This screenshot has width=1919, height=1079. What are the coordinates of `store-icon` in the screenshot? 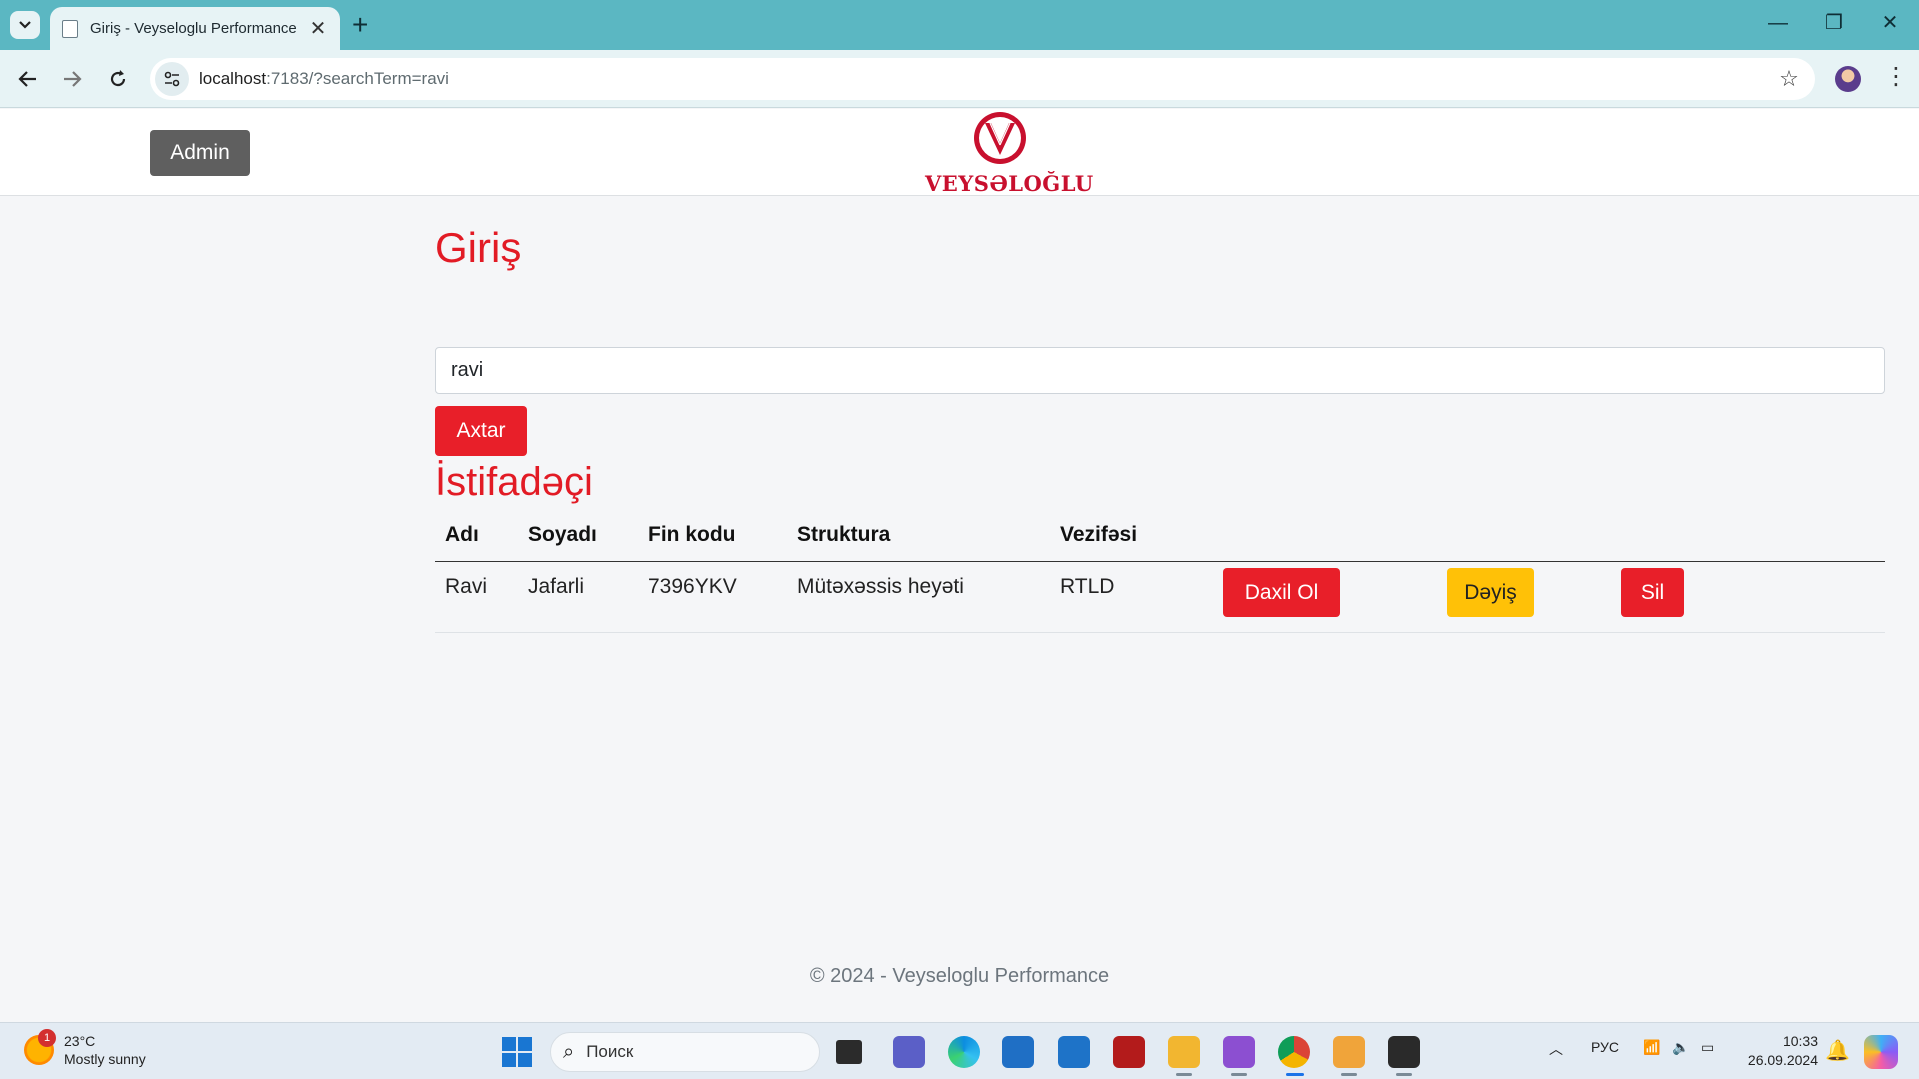 It's located at (1018, 1052).